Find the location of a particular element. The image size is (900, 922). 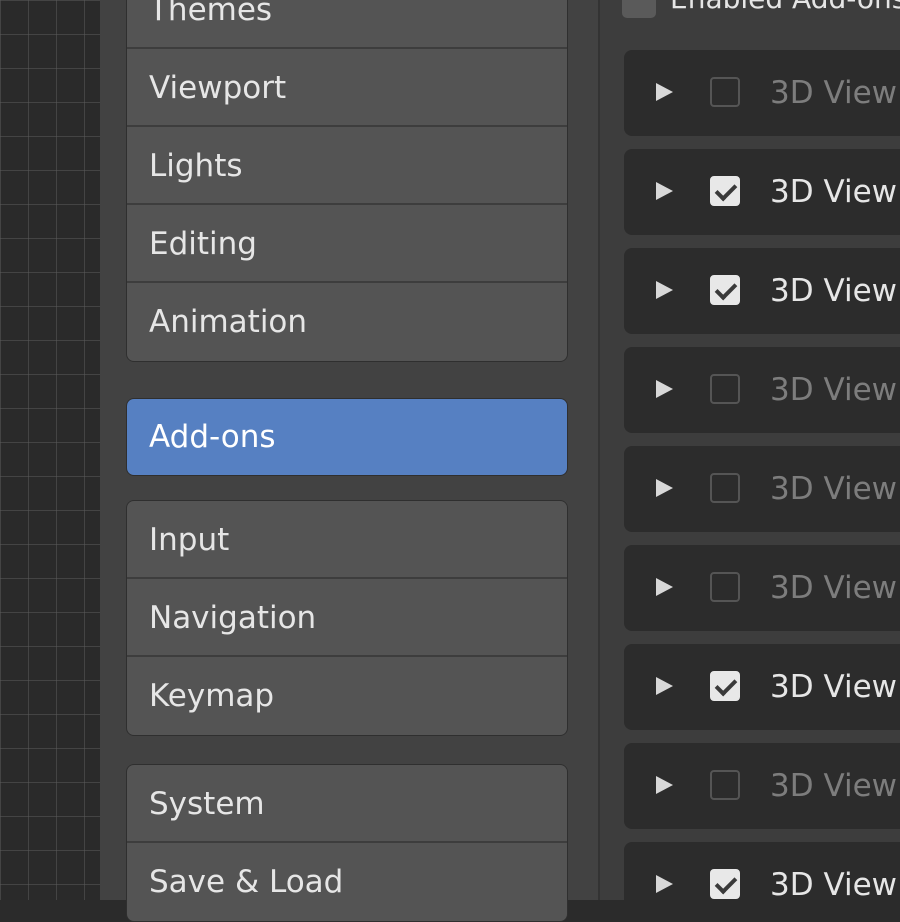

nav-item-themes: Themes is located at coordinates (347, 24).